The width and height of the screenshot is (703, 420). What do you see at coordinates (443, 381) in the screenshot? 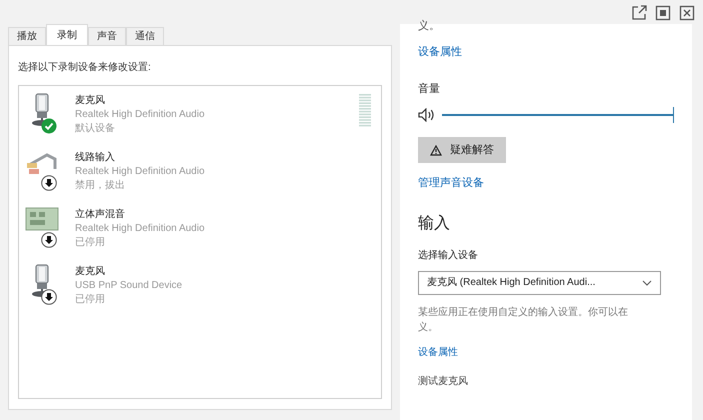
I see `test-microphone-label: 测试麦克风` at bounding box center [443, 381].